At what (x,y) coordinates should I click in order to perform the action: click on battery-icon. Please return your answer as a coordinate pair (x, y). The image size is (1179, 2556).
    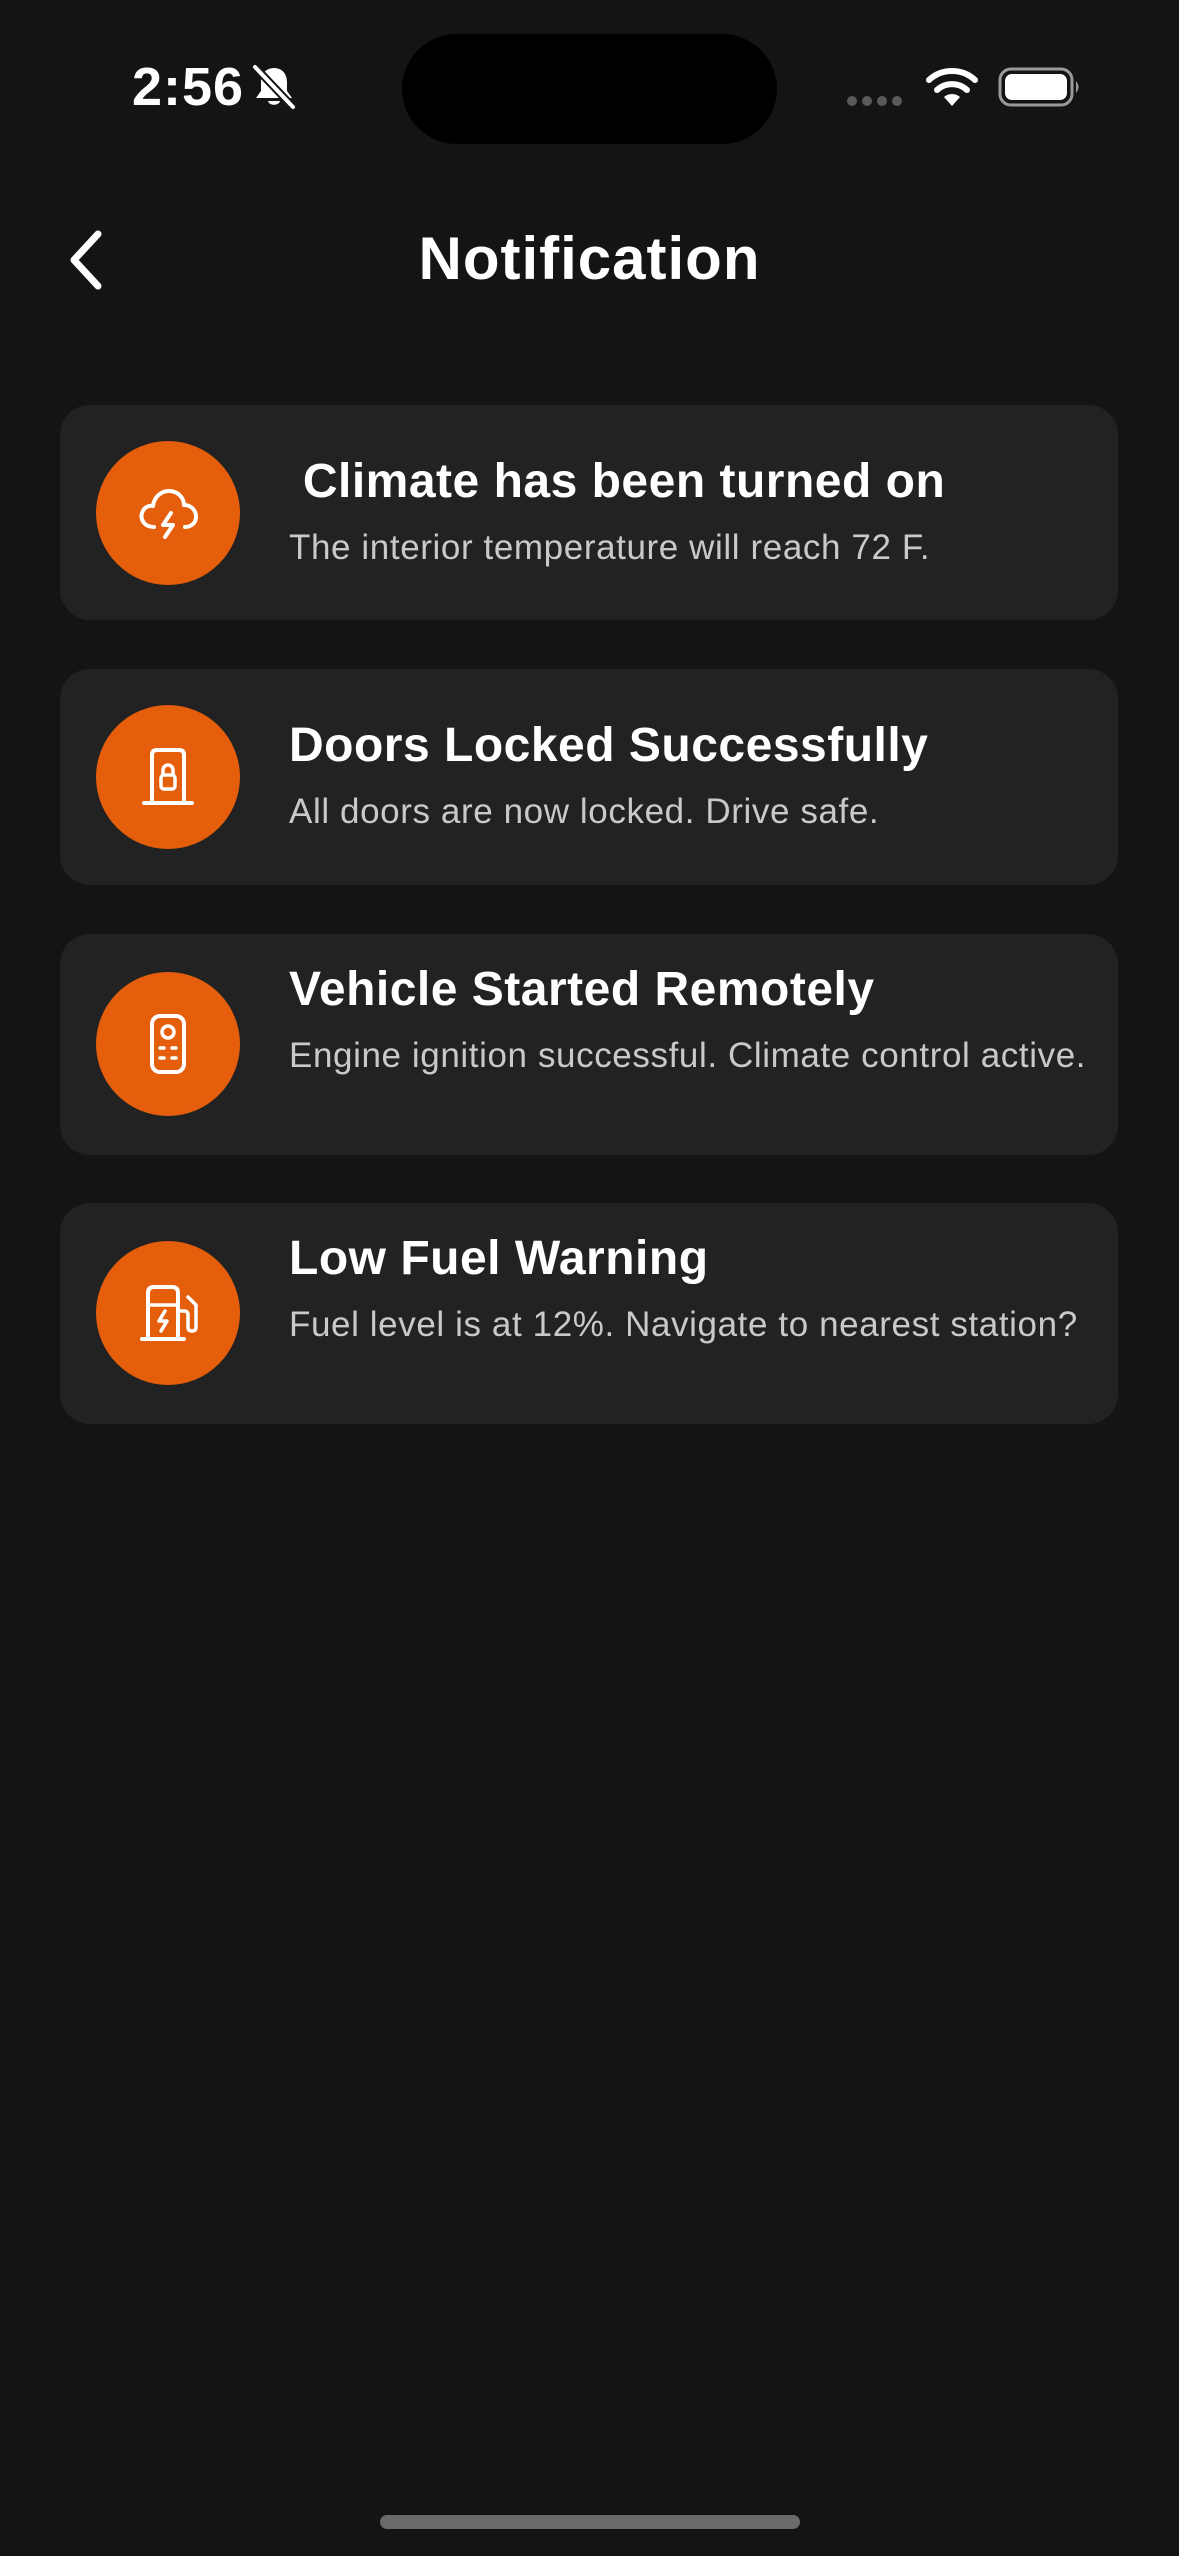
    Looking at the image, I should click on (1038, 87).